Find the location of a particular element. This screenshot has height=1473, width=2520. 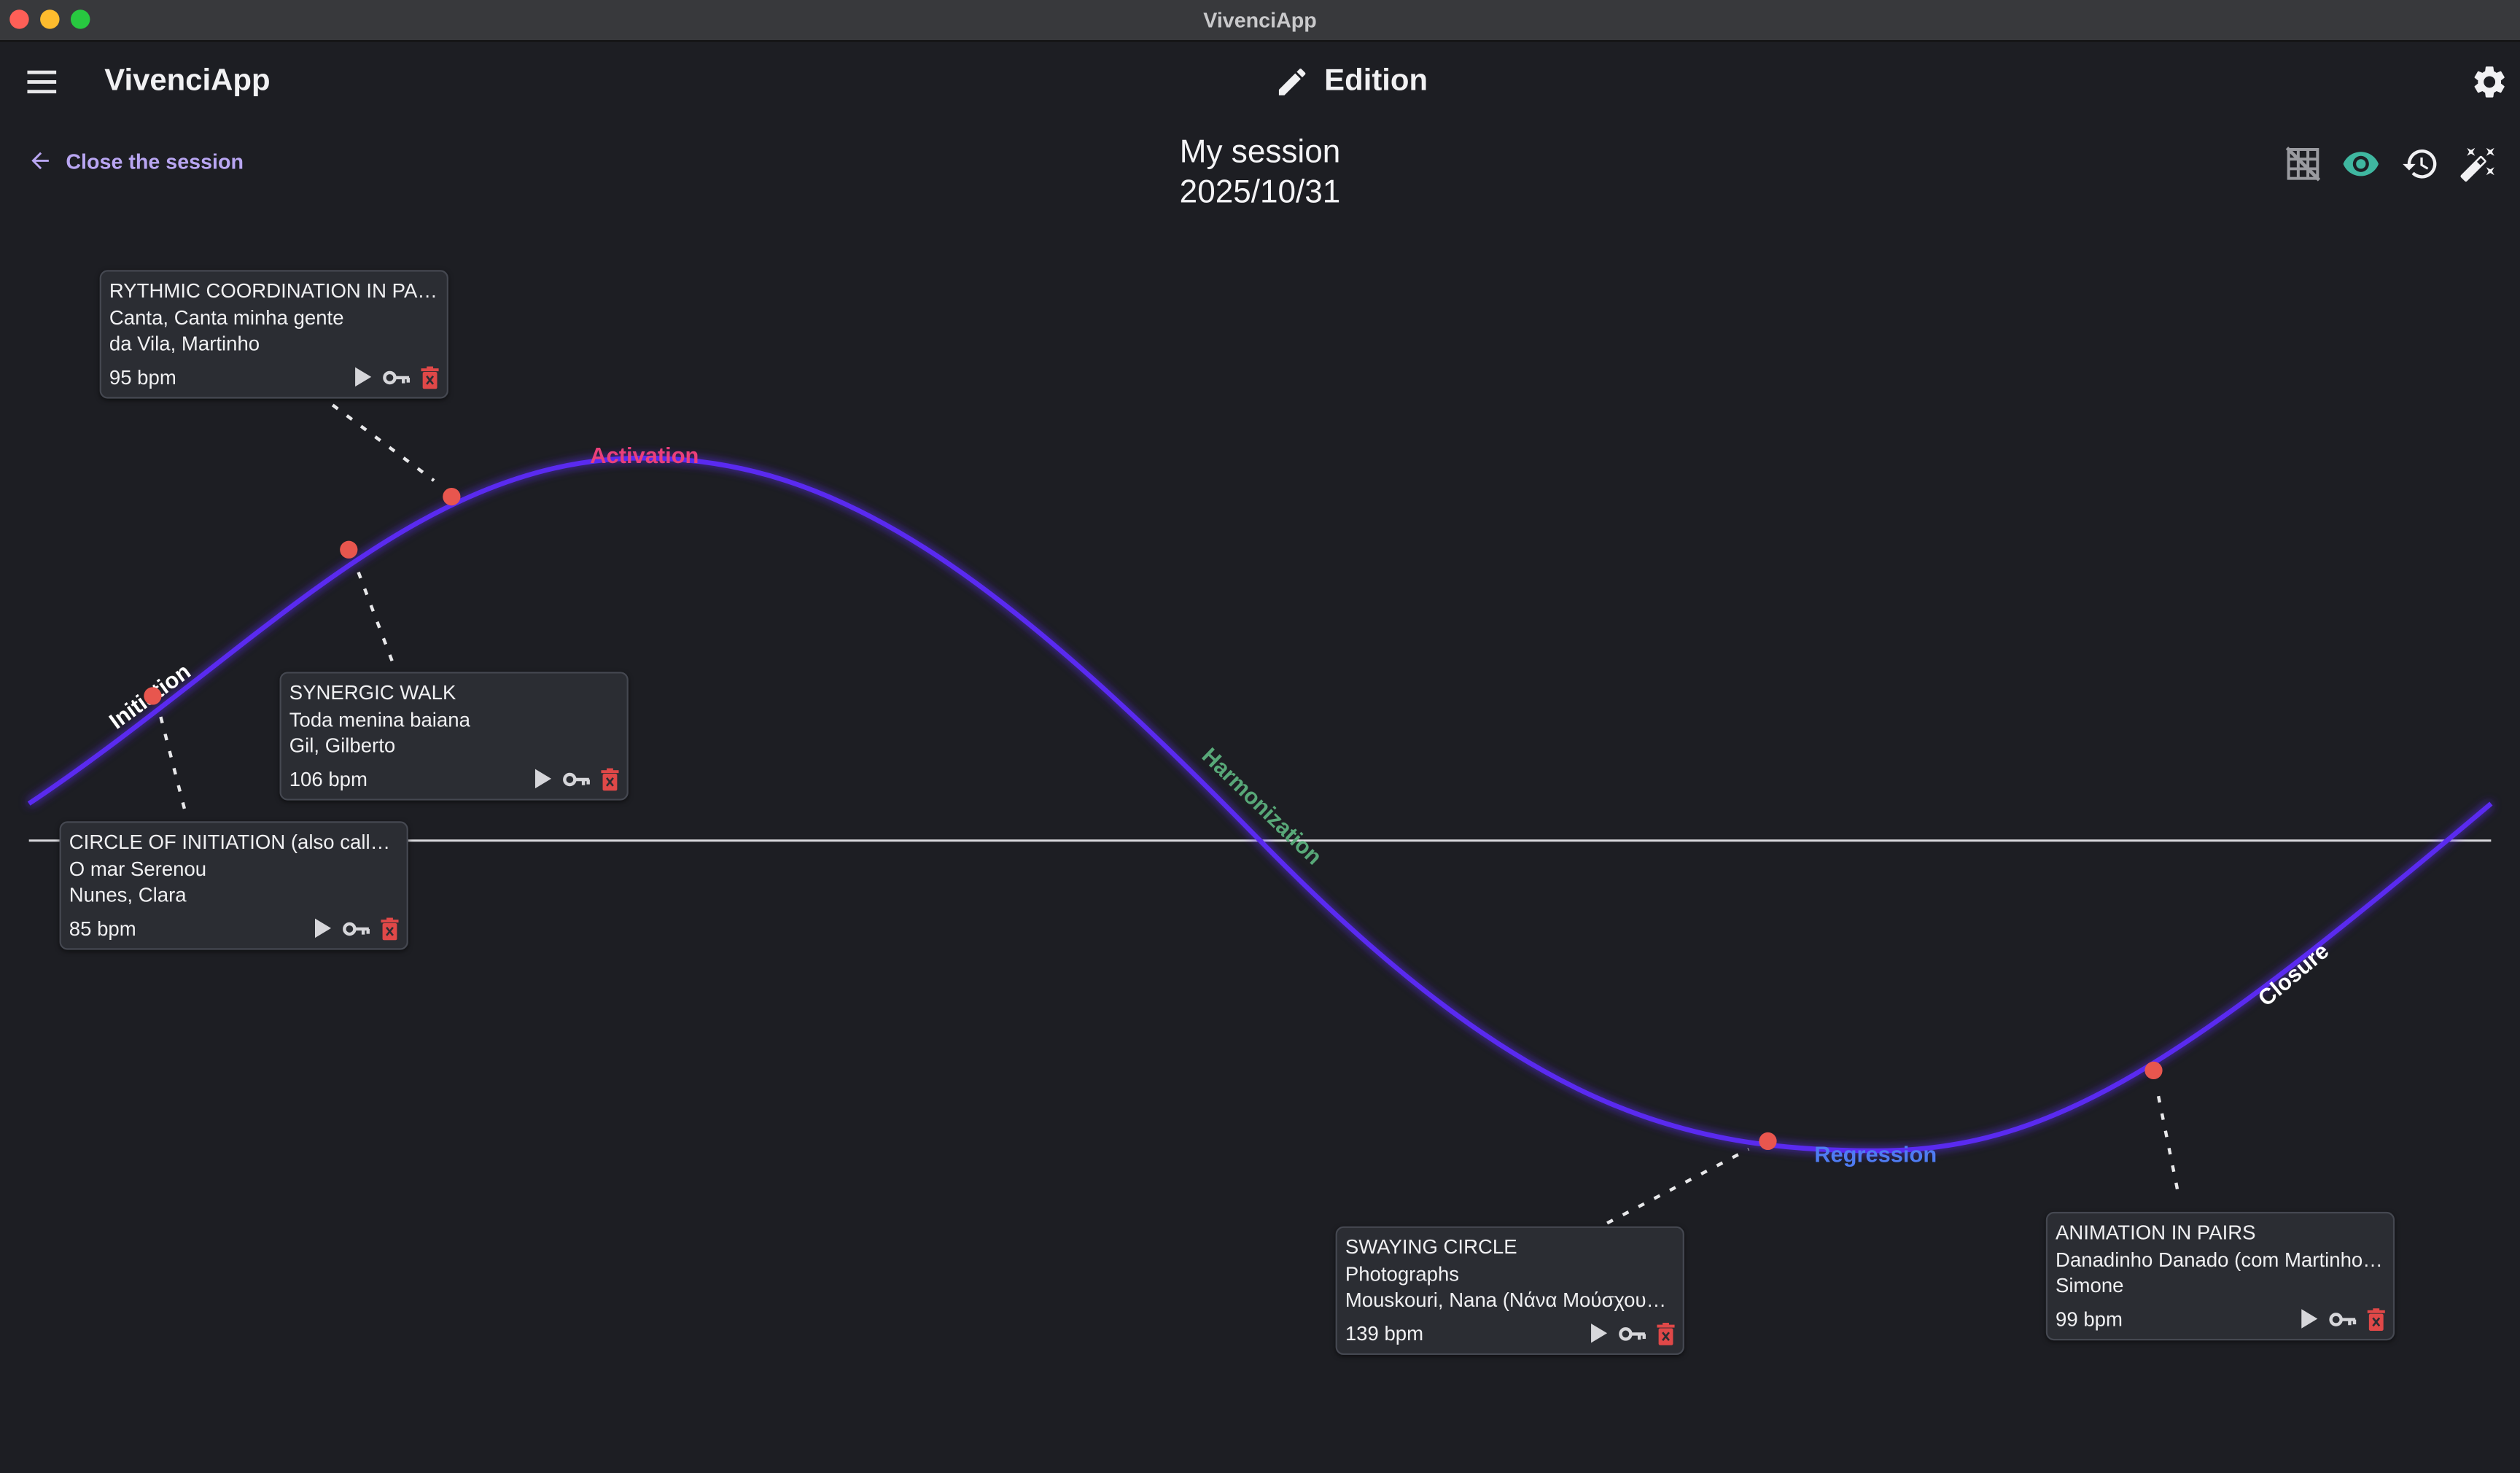

activity-title: ANIMATION IN PAIRS is located at coordinates (2156, 1232).